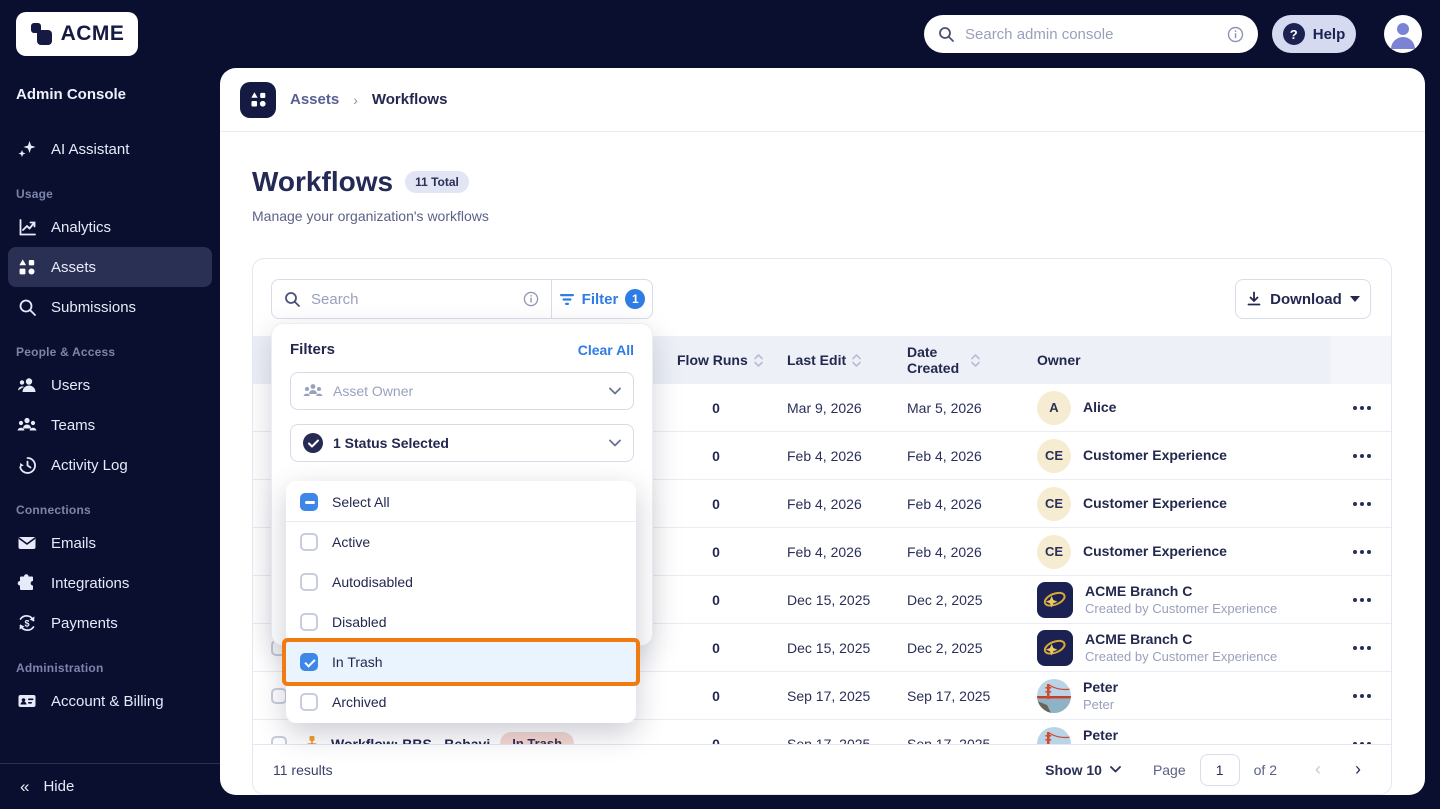  I want to click on asset-owner-icon, so click(313, 391).